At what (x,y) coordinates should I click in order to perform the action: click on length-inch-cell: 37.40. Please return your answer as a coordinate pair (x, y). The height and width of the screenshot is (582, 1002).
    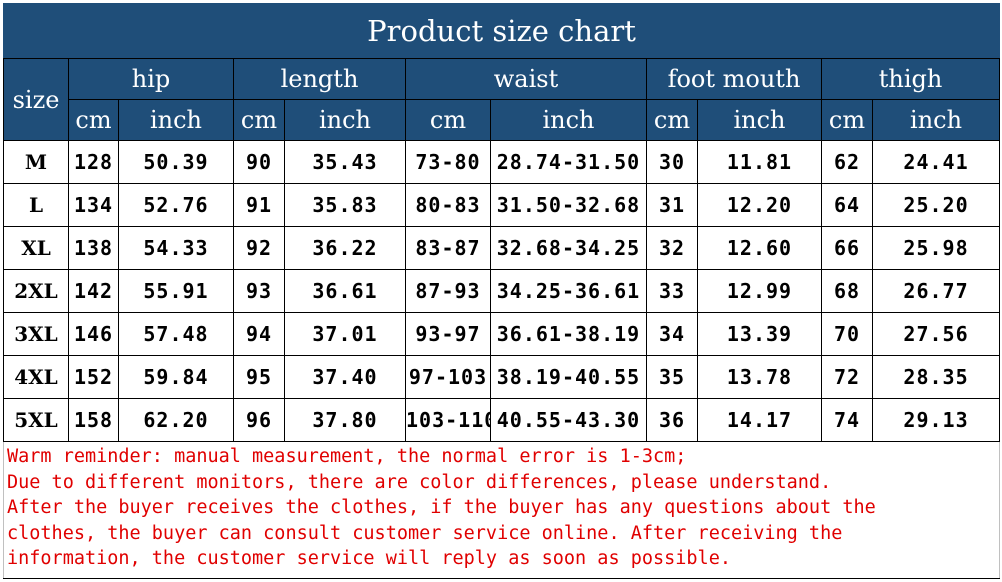
    Looking at the image, I should click on (345, 377).